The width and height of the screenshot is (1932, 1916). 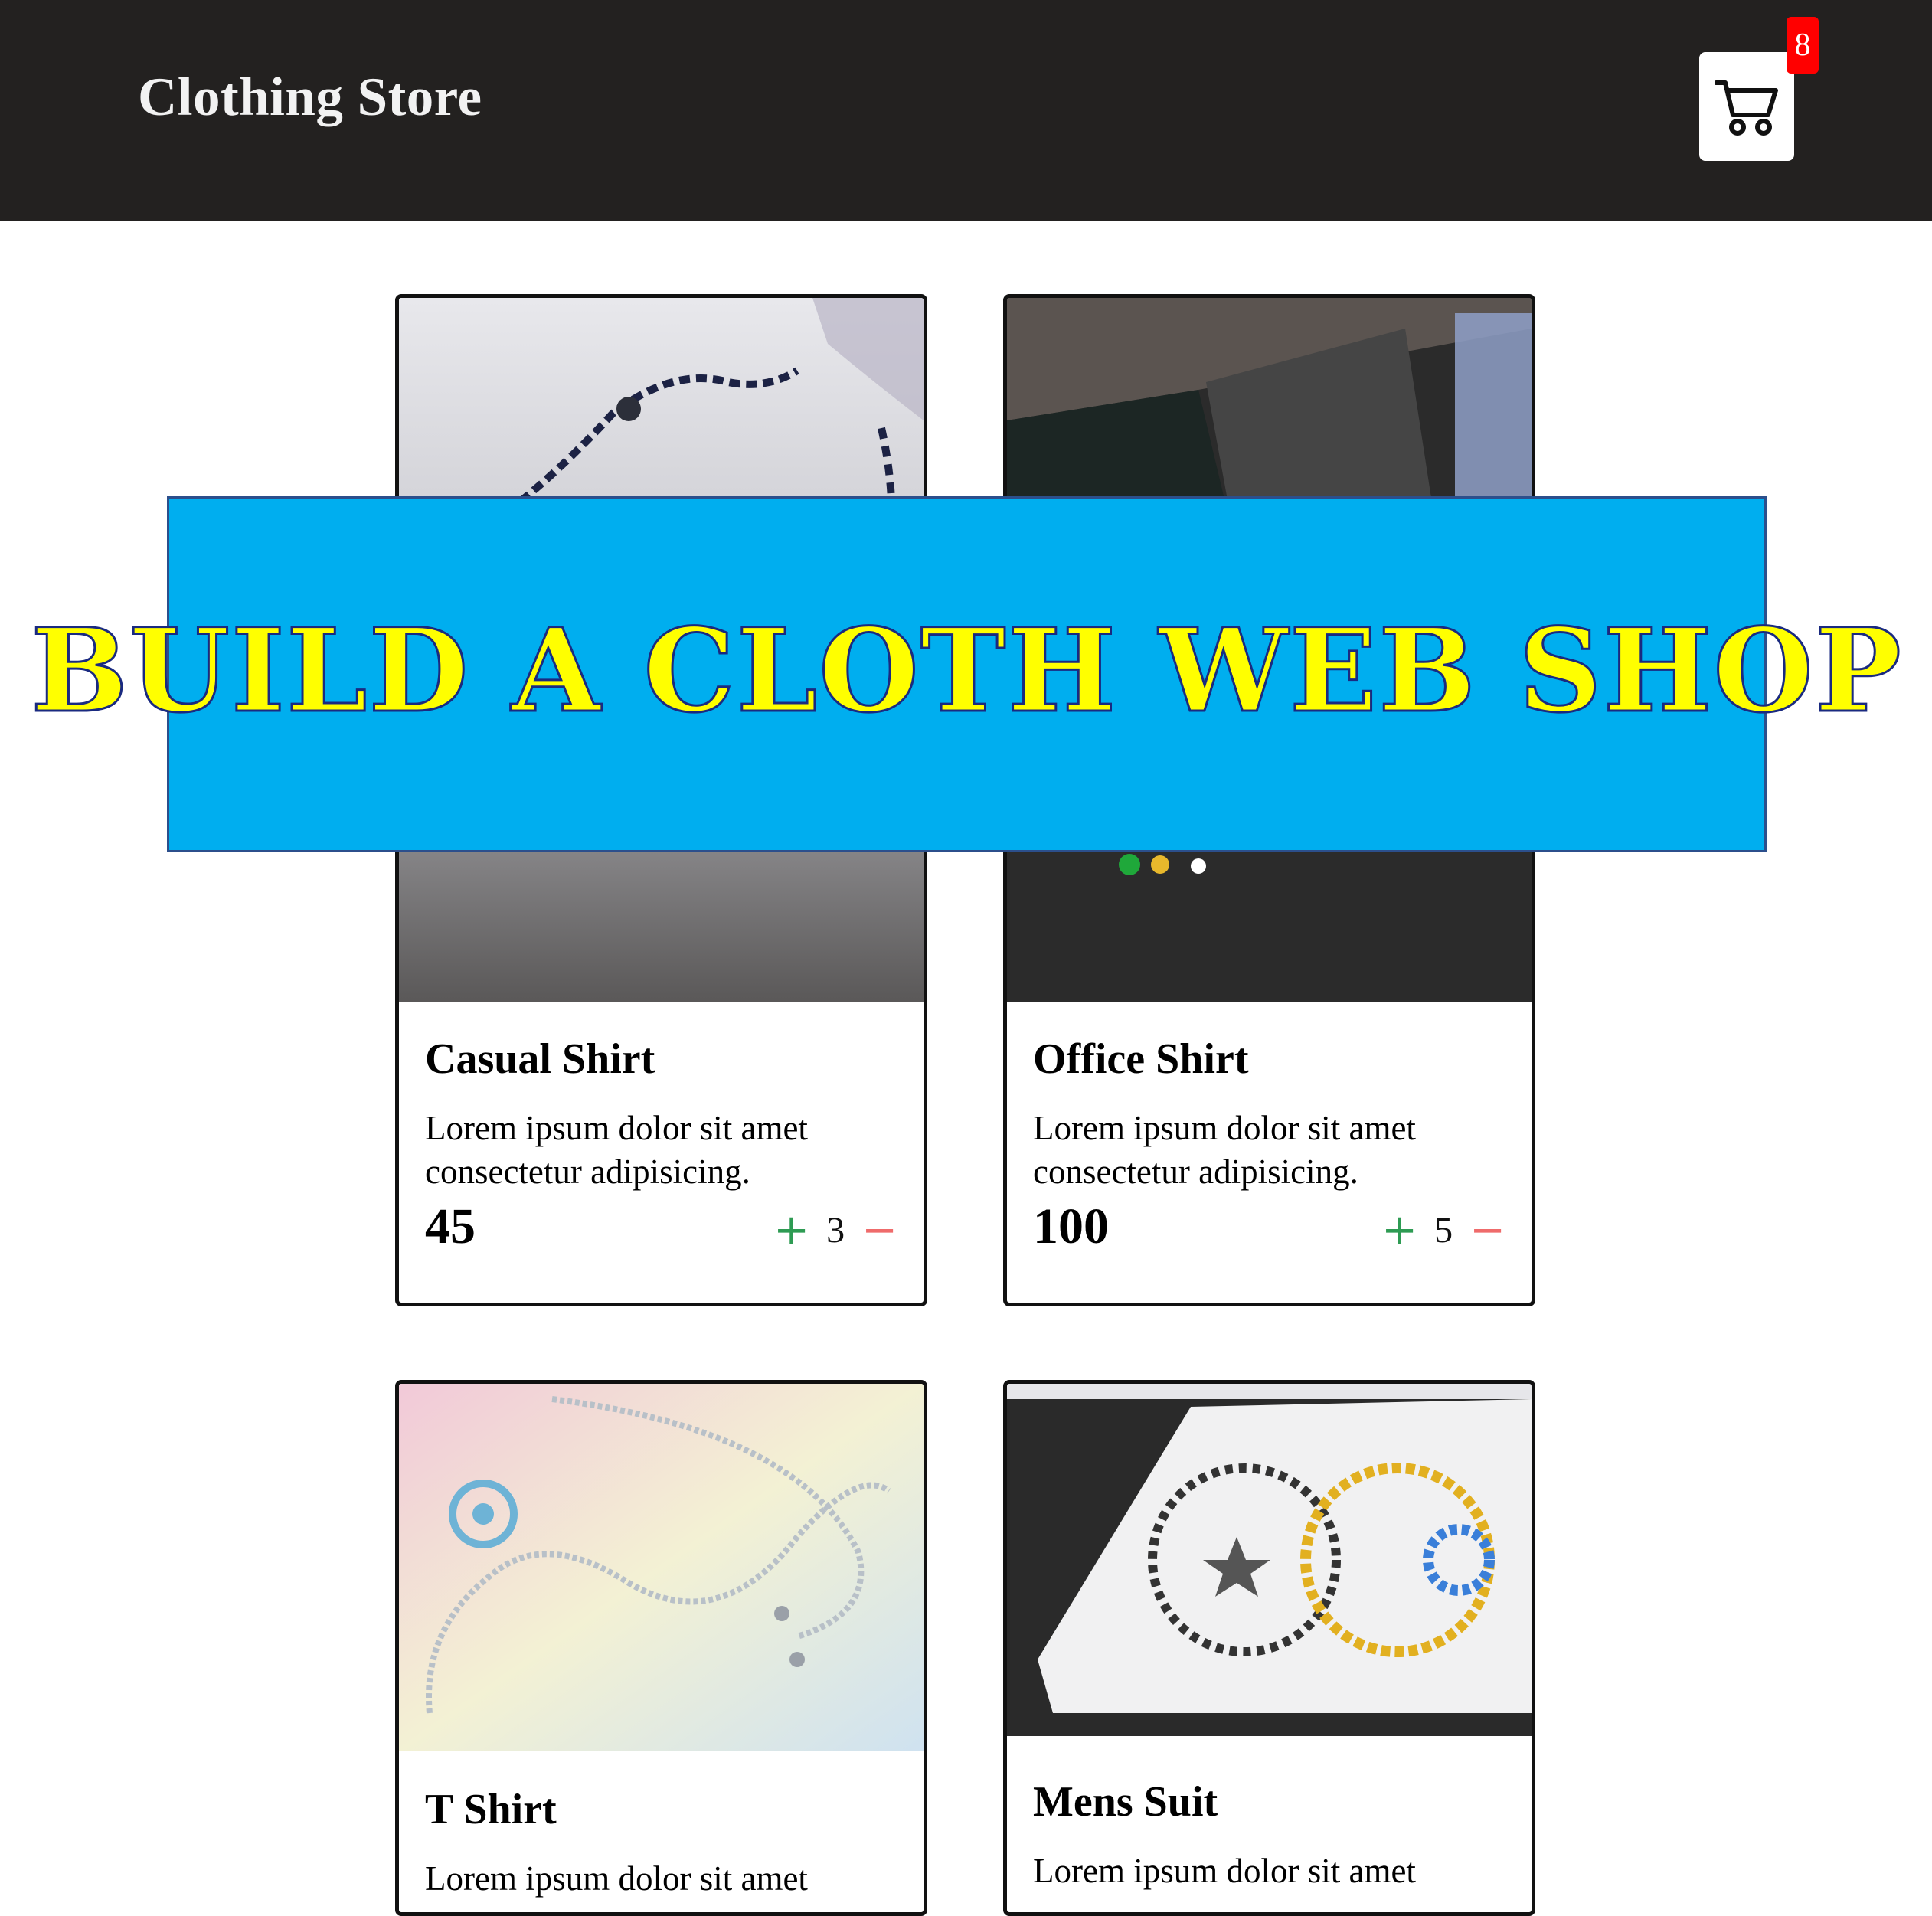 I want to click on product-title: Mens Suit, so click(x=1125, y=1802).